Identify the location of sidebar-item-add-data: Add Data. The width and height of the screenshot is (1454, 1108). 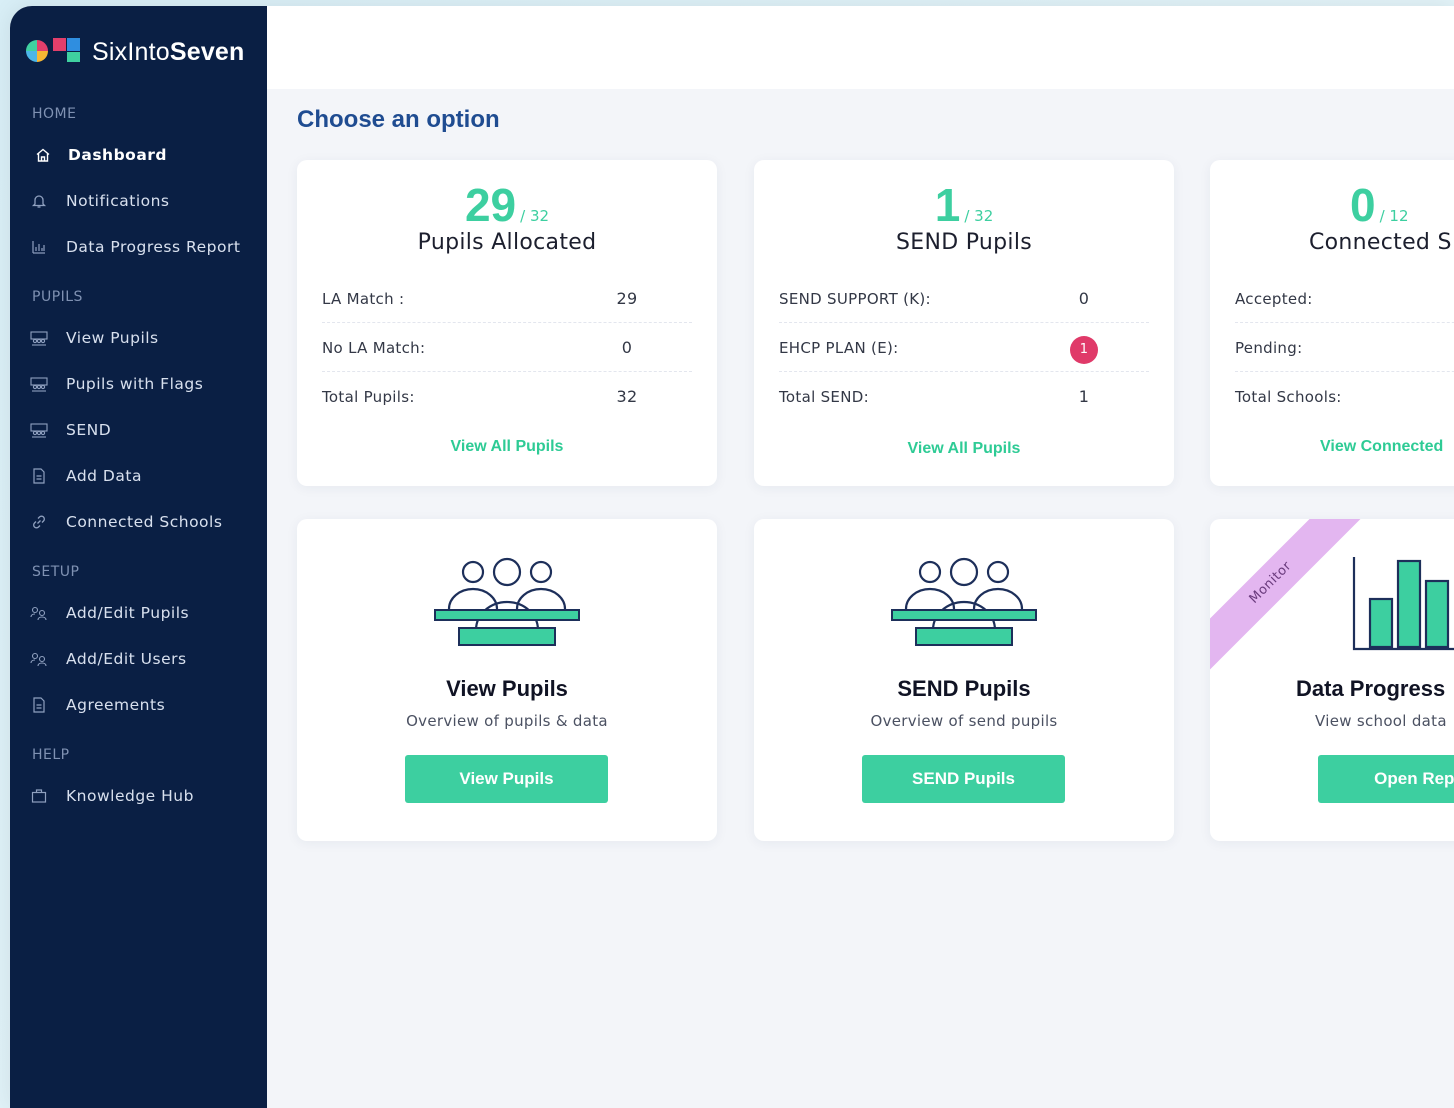
(86, 476).